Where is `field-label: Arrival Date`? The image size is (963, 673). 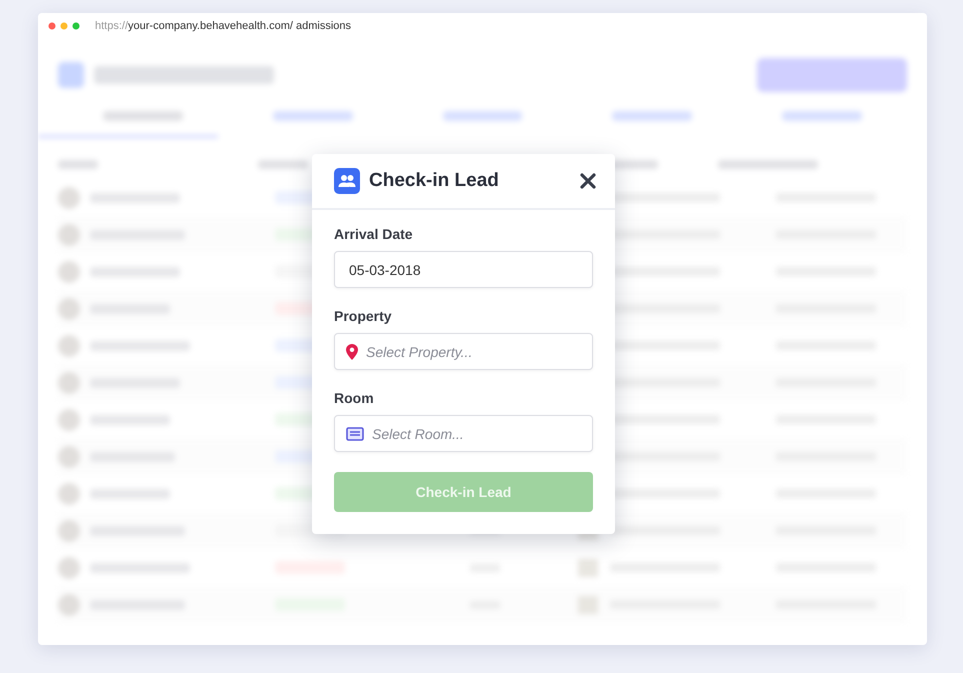 field-label: Arrival Date is located at coordinates (374, 234).